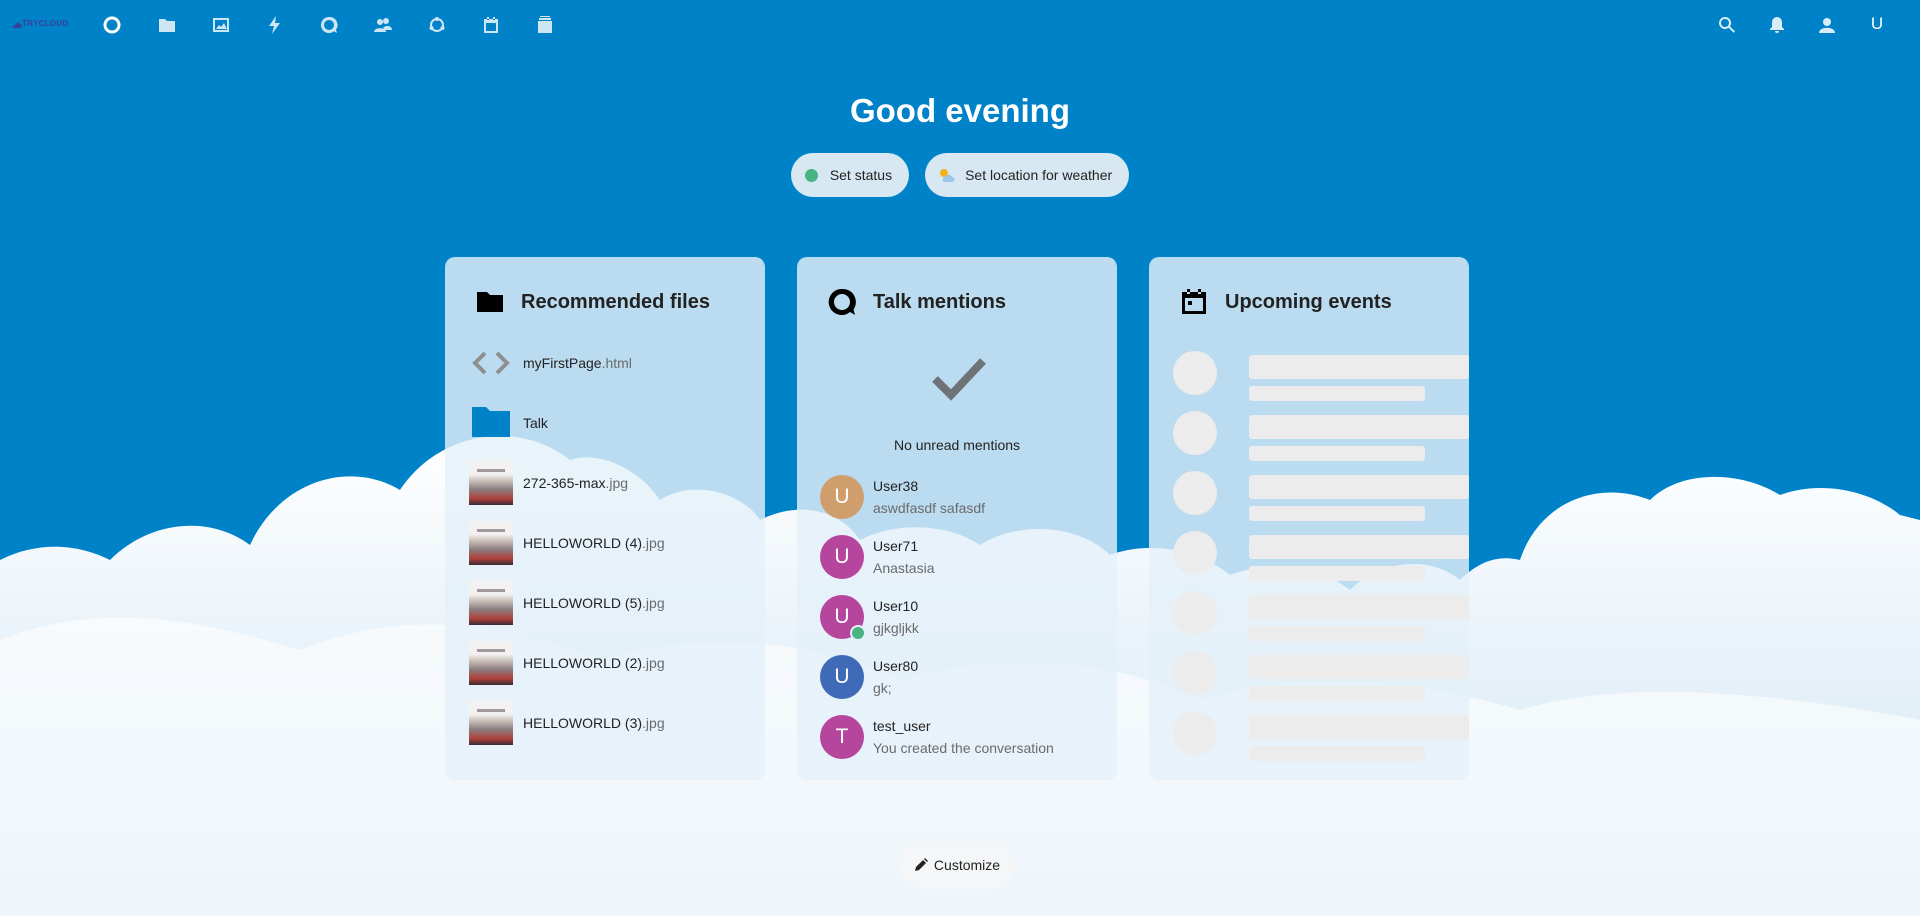 The image size is (1920, 916). What do you see at coordinates (490, 302) in the screenshot?
I see `folder-icon` at bounding box center [490, 302].